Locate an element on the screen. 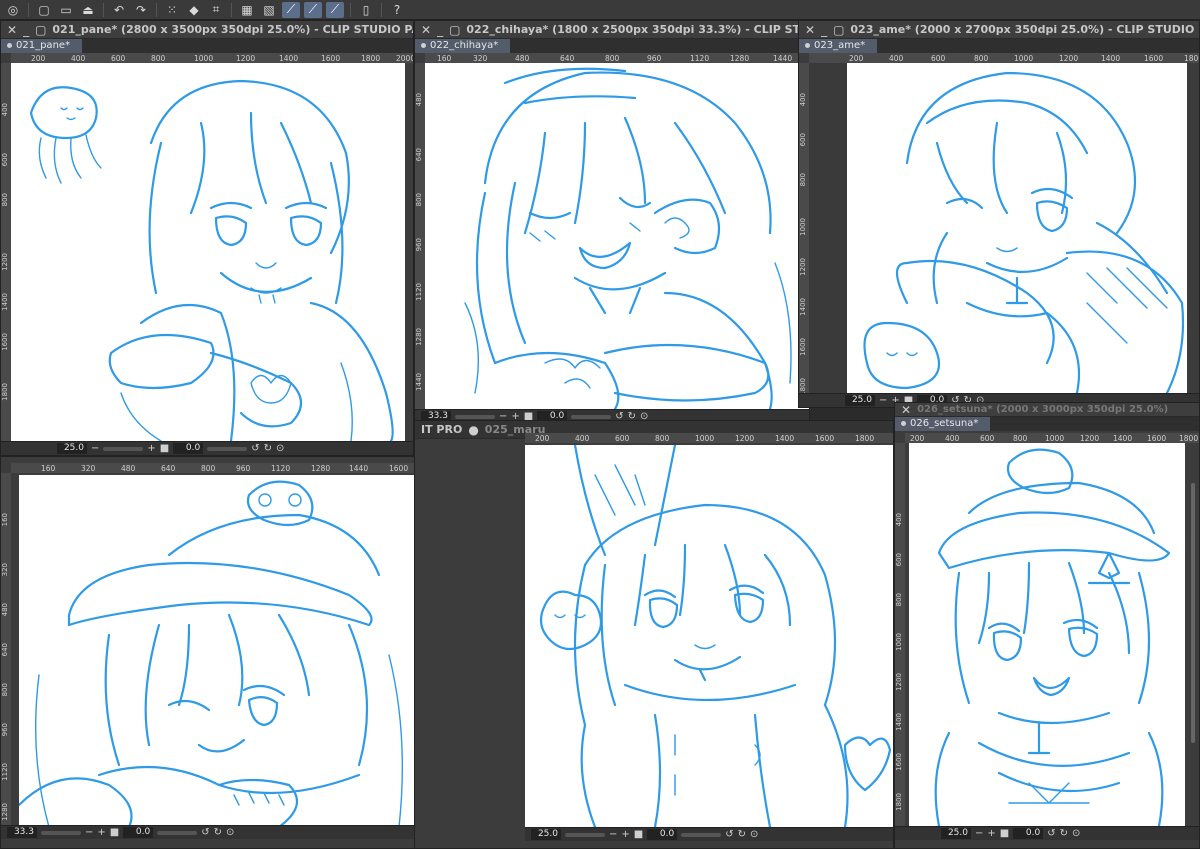 This screenshot has height=849, width=1200. tab-021-pane: 021_pane* is located at coordinates (42, 46).